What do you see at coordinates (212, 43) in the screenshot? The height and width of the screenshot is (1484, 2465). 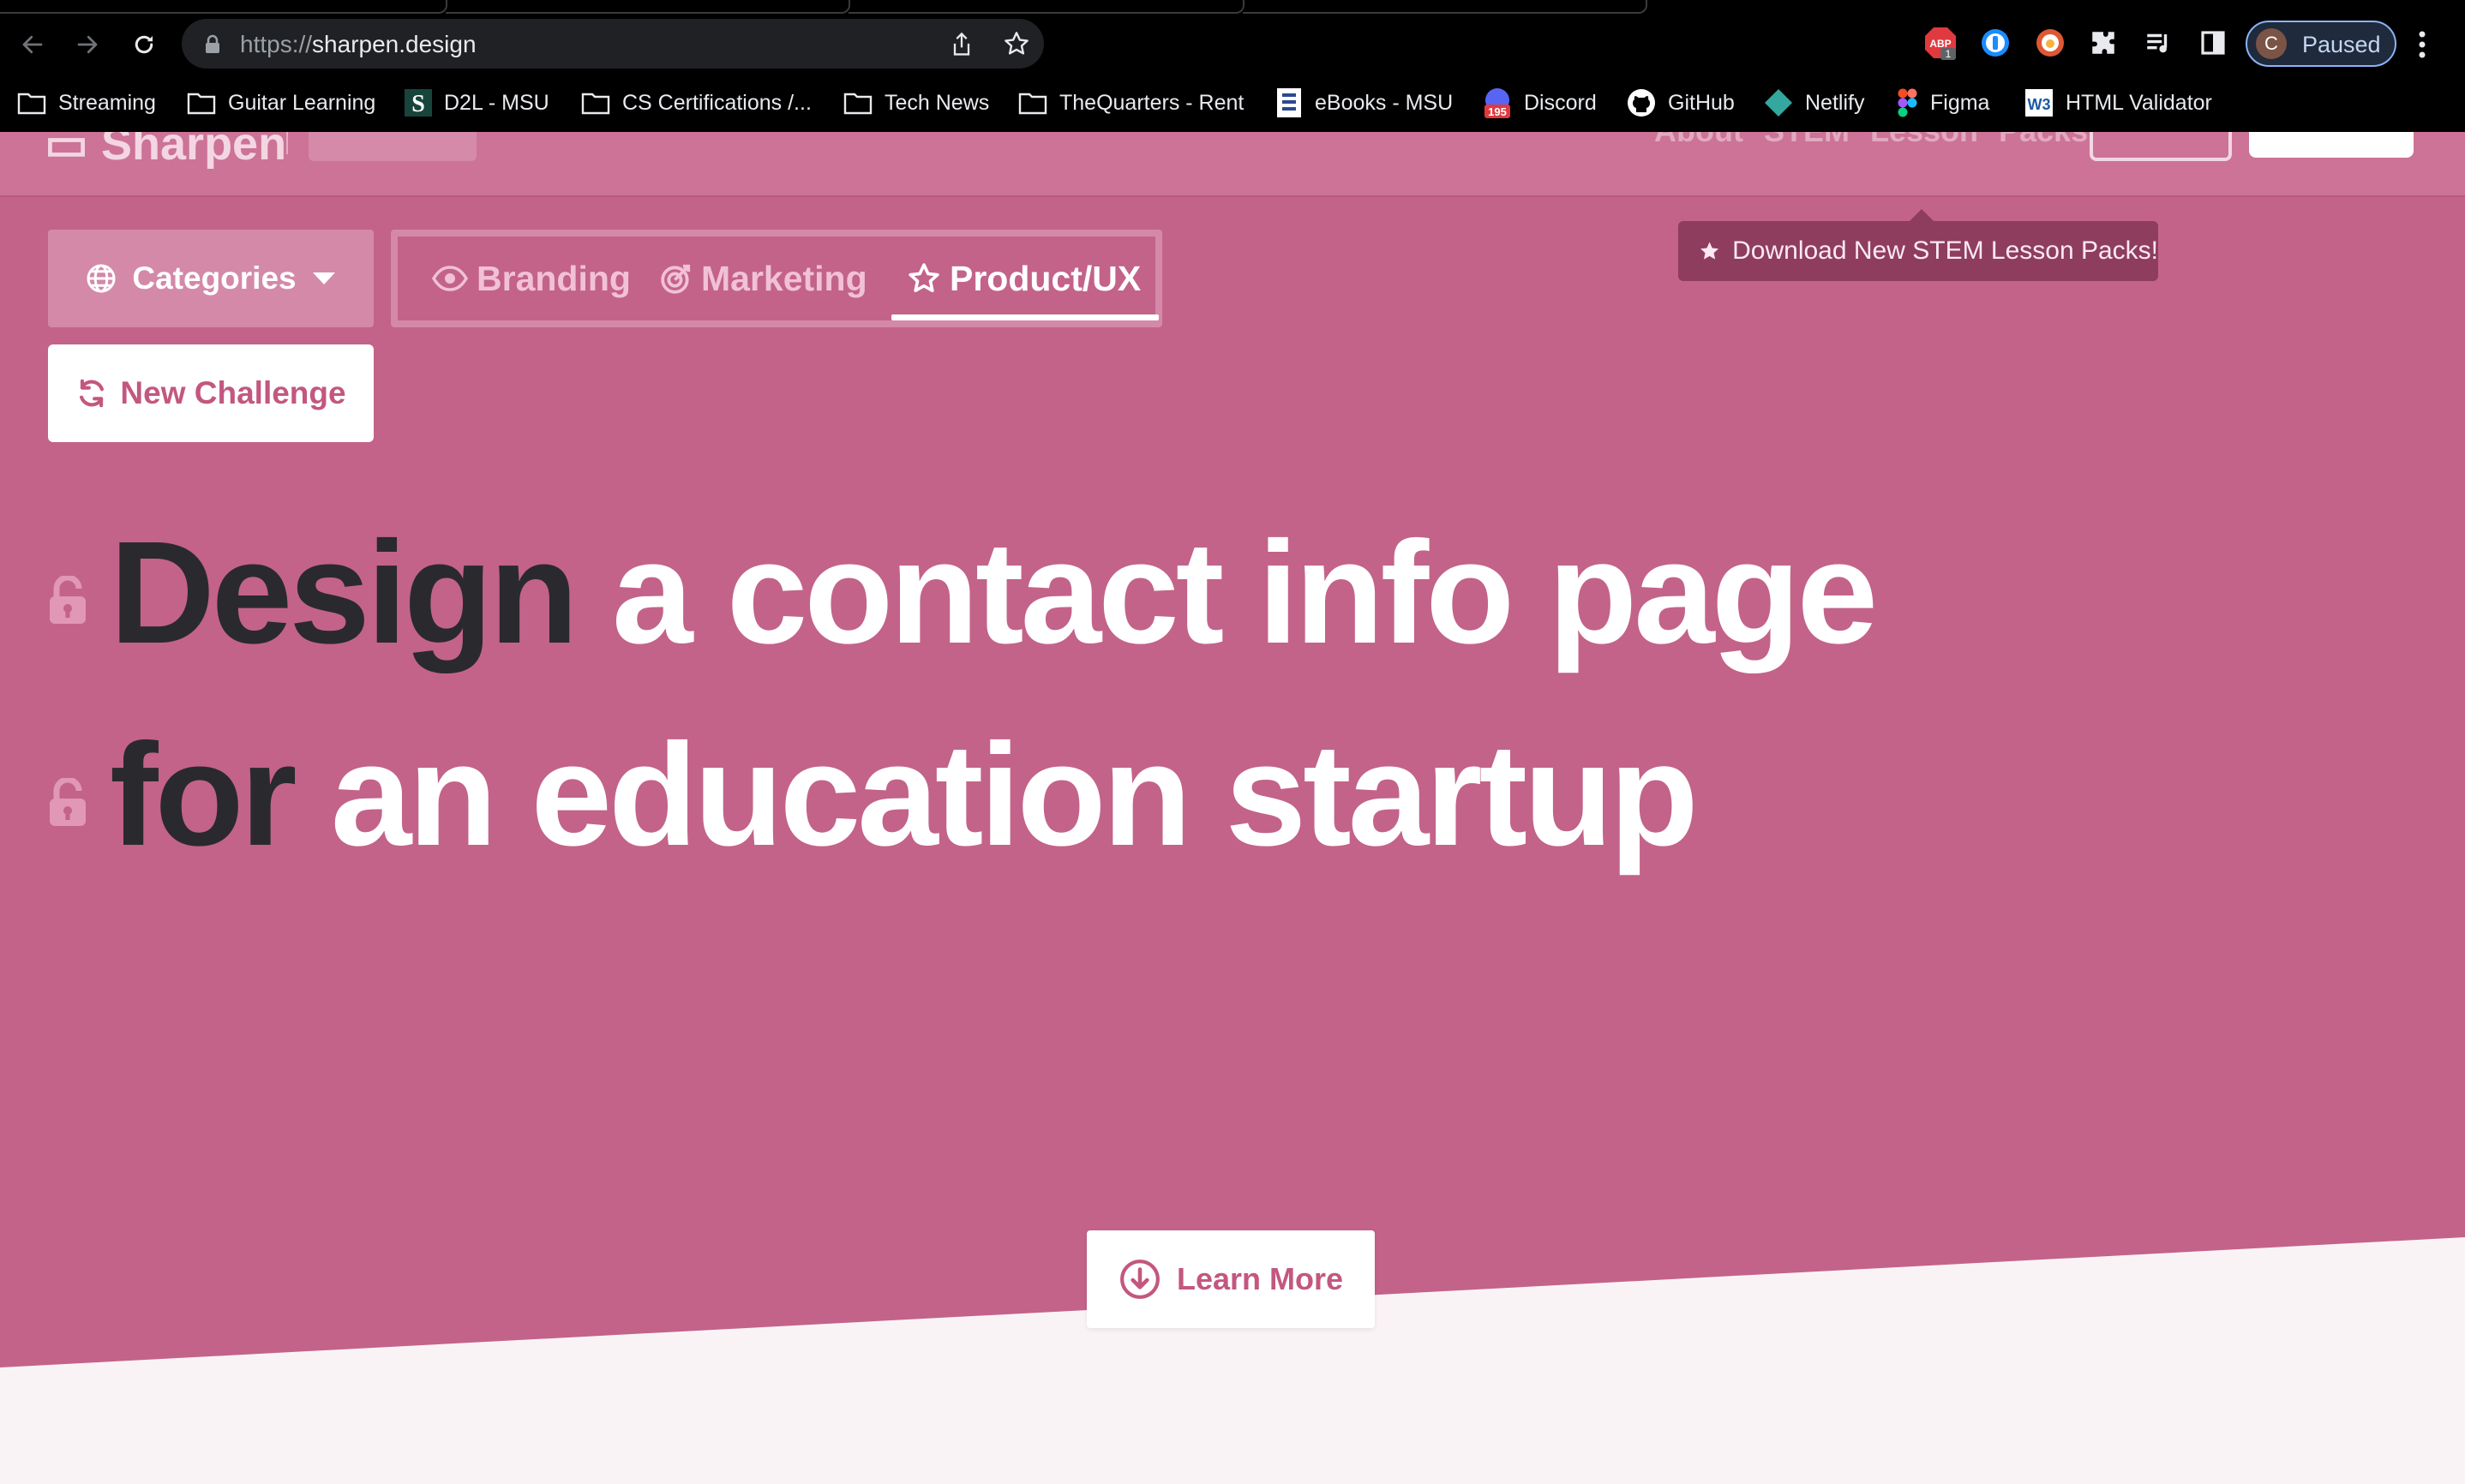 I see `lock-icon` at bounding box center [212, 43].